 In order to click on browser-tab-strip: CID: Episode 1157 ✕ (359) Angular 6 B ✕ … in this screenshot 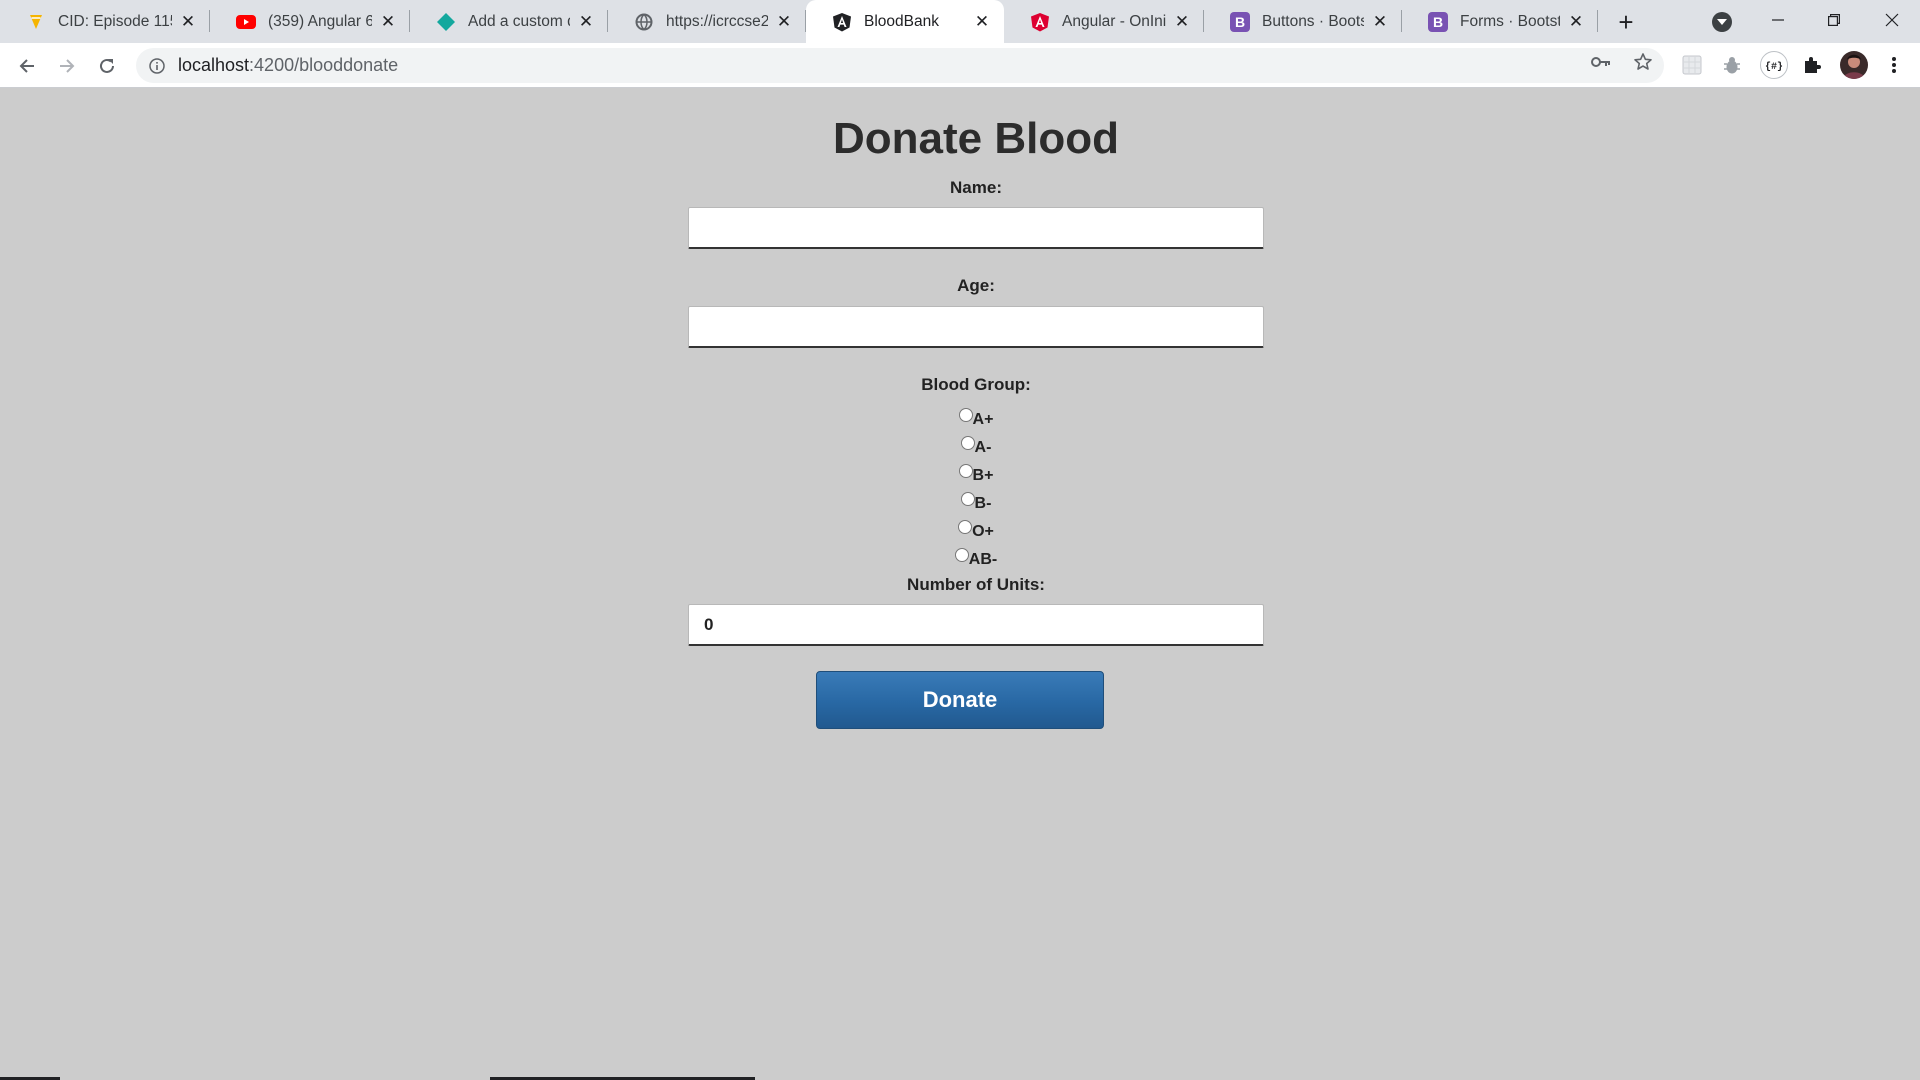, I will do `click(960, 21)`.